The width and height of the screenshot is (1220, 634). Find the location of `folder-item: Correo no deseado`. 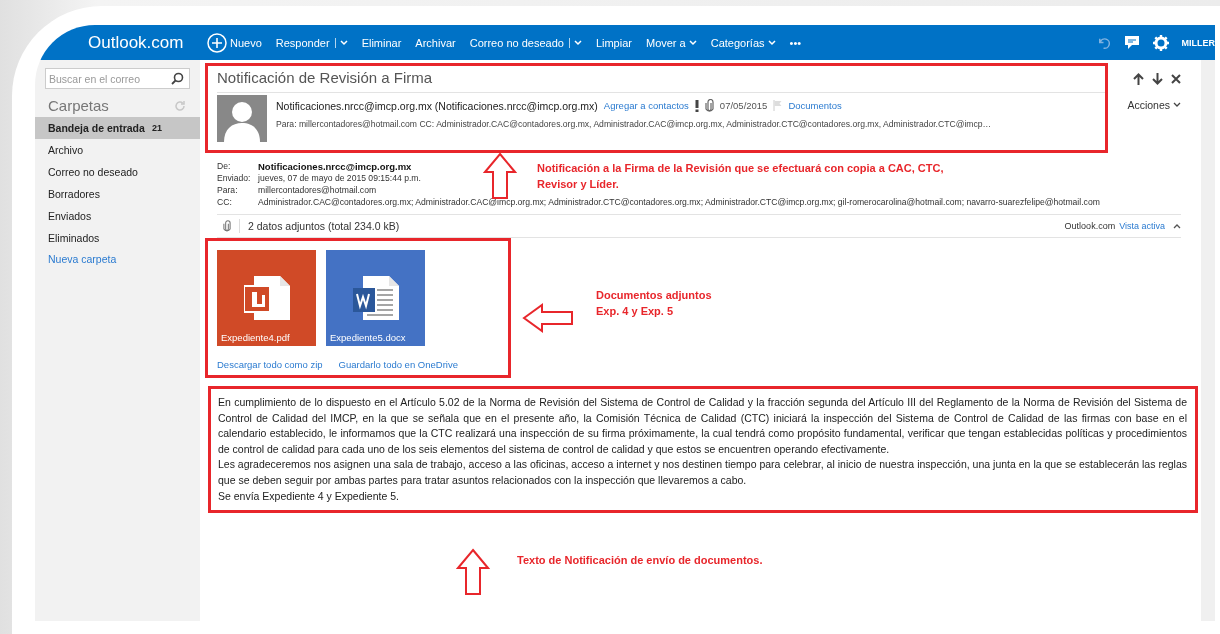

folder-item: Correo no deseado is located at coordinates (117, 172).